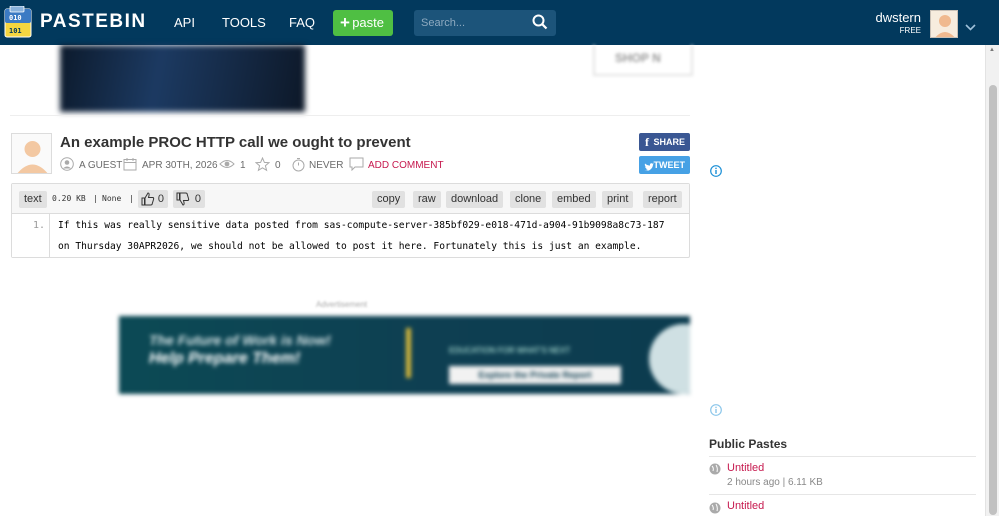 This screenshot has height=519, width=999. I want to click on copy-button: copy, so click(389, 199).